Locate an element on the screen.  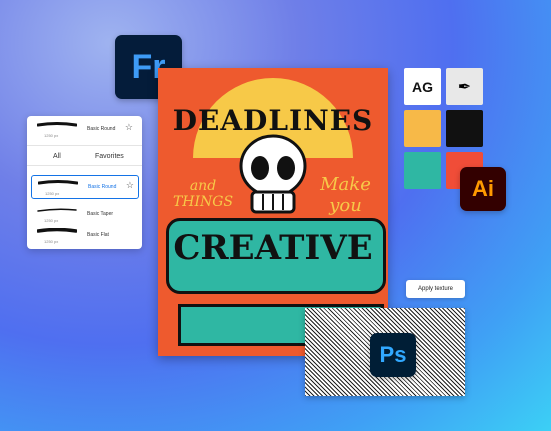
black-swatch is located at coordinates (464, 128).